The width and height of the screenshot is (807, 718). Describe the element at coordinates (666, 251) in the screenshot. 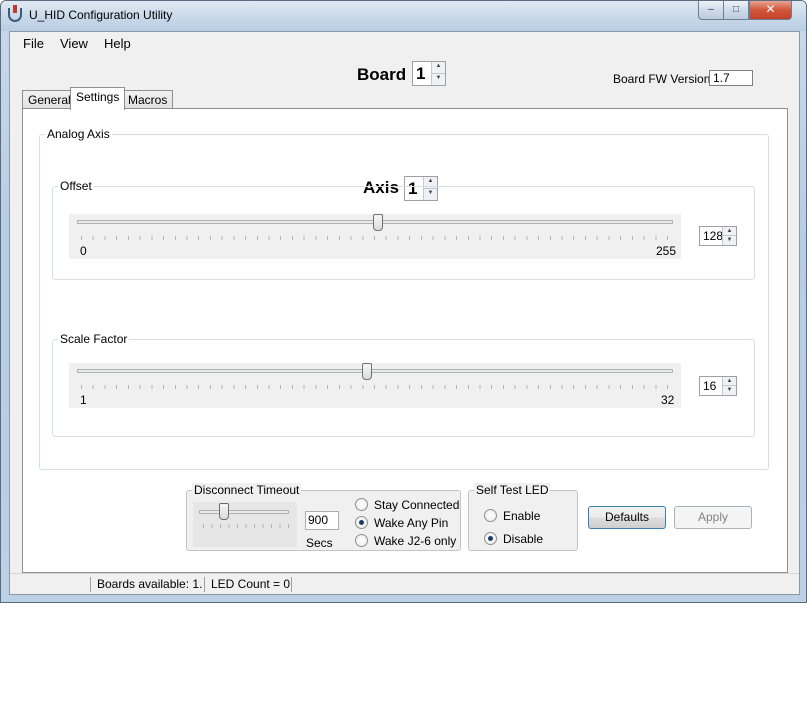

I see `offset-max-label: 255` at that location.